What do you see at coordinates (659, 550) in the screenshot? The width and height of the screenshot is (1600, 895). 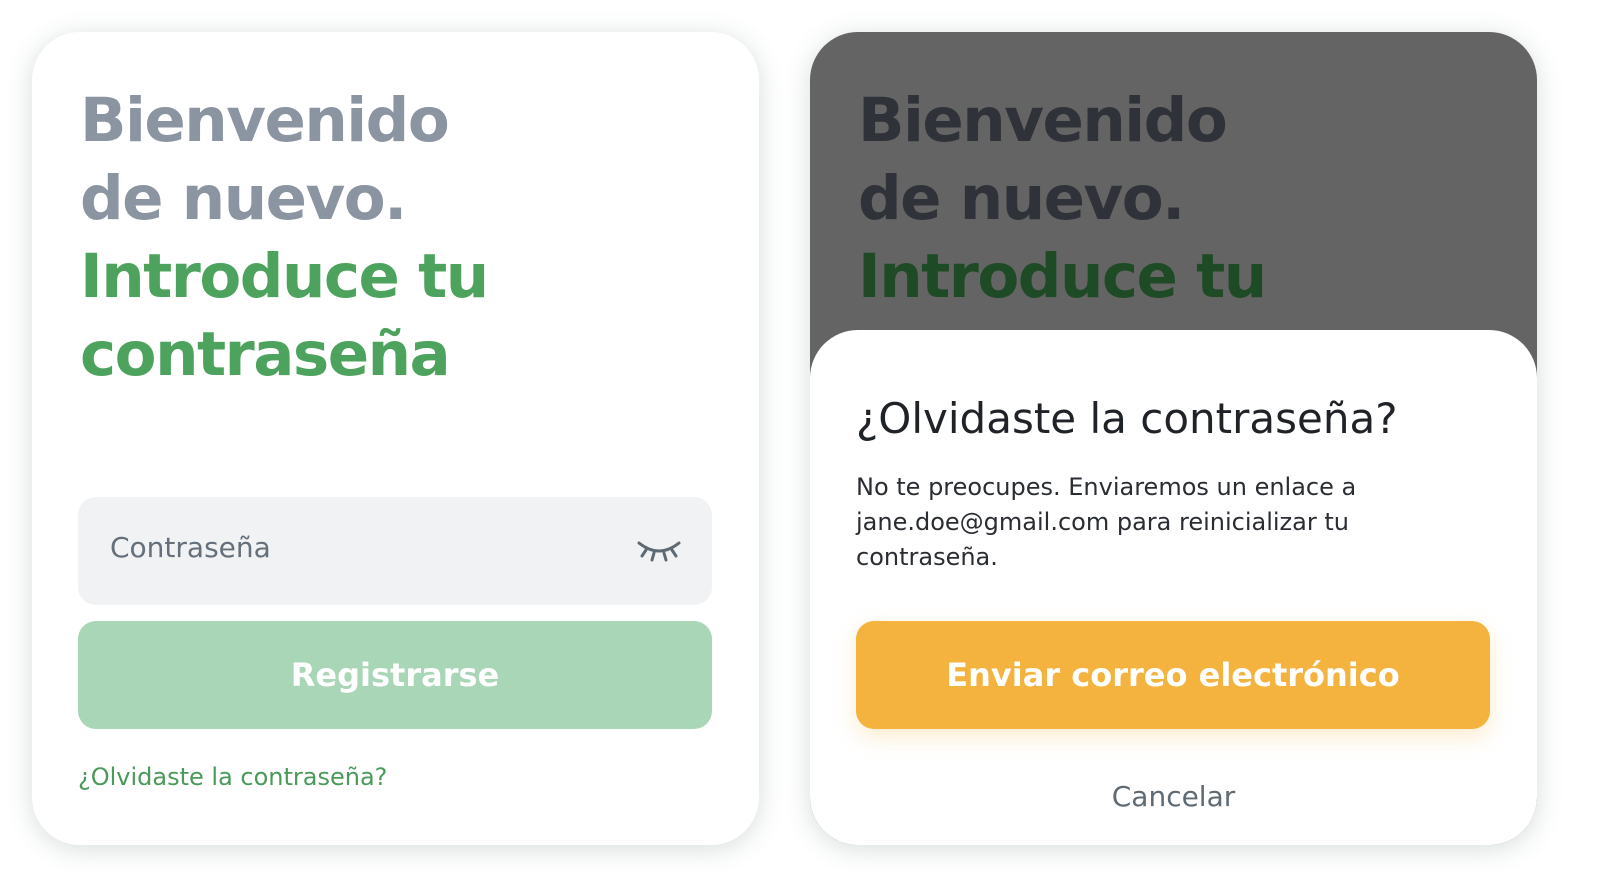 I see `eye-closed-icon` at bounding box center [659, 550].